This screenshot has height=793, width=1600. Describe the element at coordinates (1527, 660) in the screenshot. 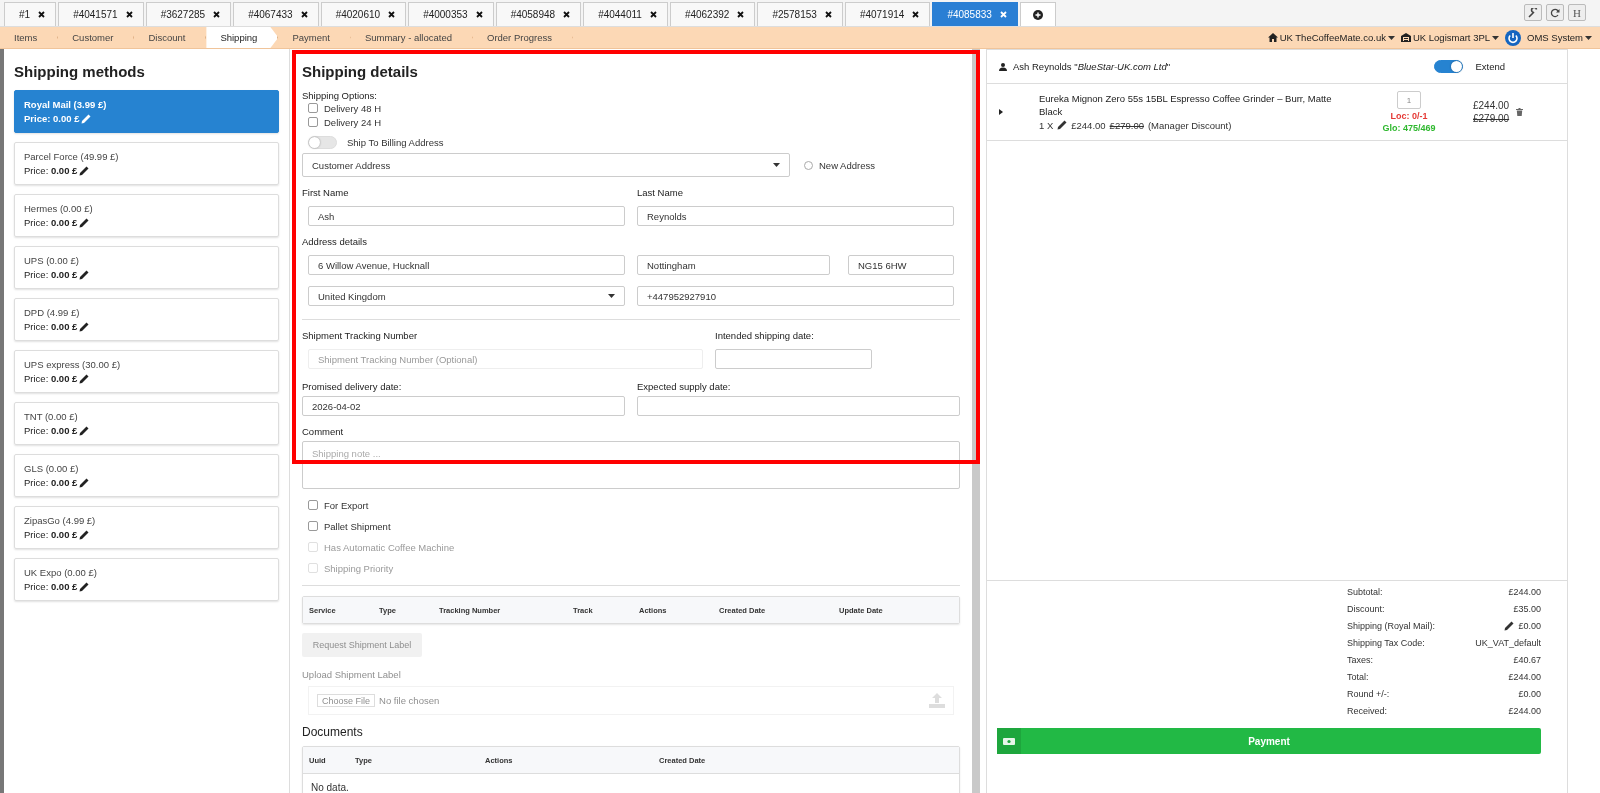

I see `summary-value: £40.67` at that location.